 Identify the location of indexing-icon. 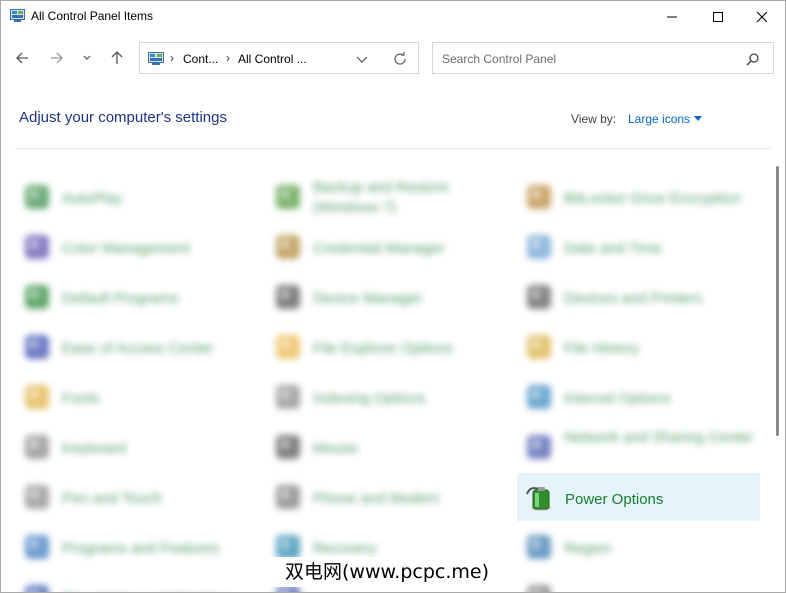
(288, 397).